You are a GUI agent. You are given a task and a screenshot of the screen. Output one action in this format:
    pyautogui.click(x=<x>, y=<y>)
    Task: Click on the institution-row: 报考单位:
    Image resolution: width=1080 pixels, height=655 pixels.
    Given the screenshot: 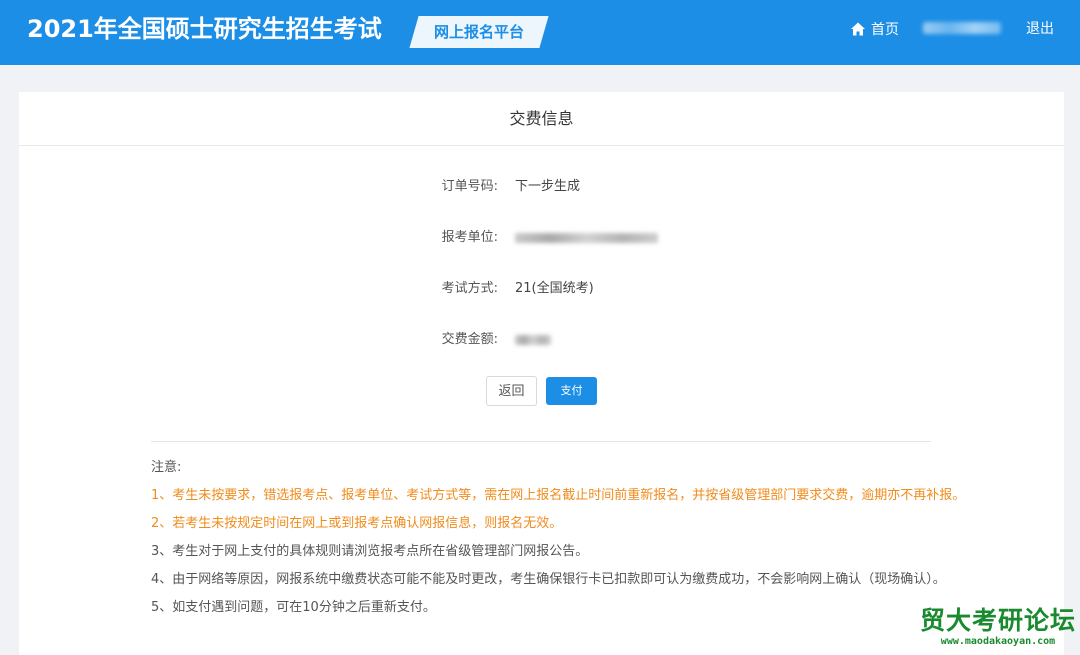 What is the action you would take?
    pyautogui.click(x=541, y=238)
    